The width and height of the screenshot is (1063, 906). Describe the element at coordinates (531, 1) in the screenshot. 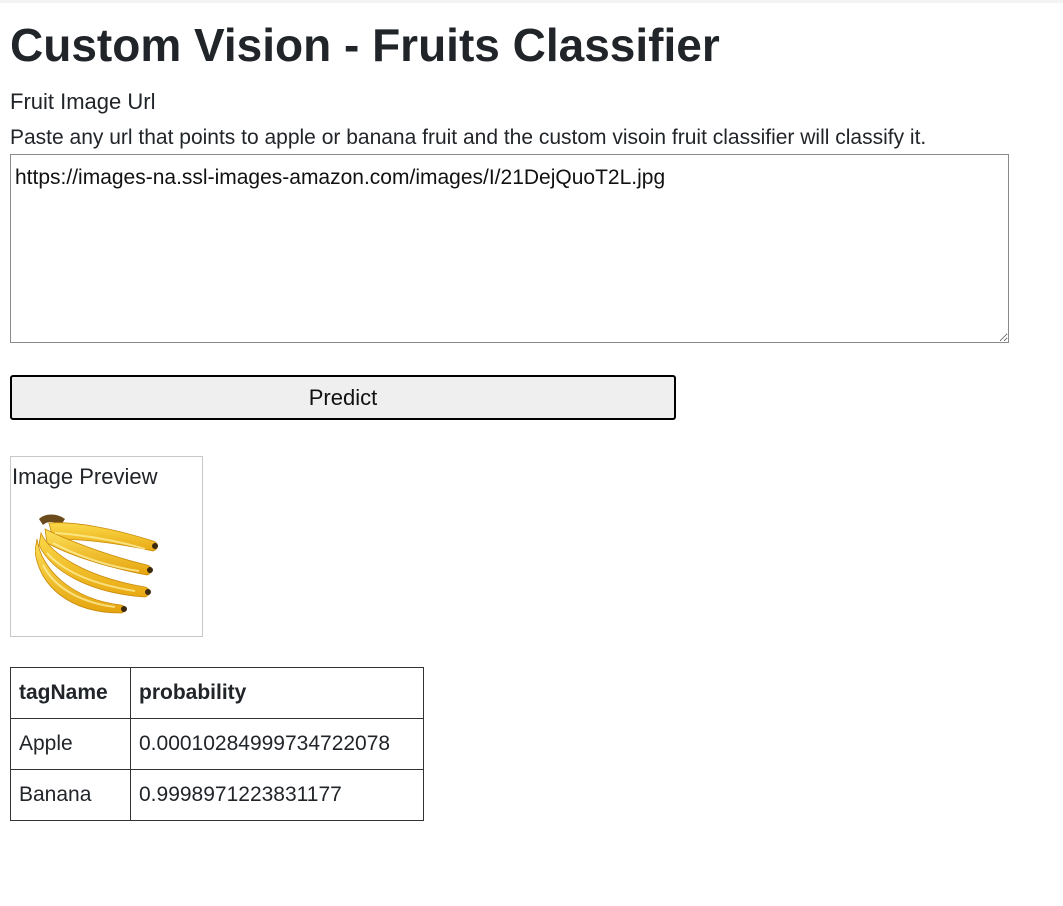

I see `top-divider` at that location.